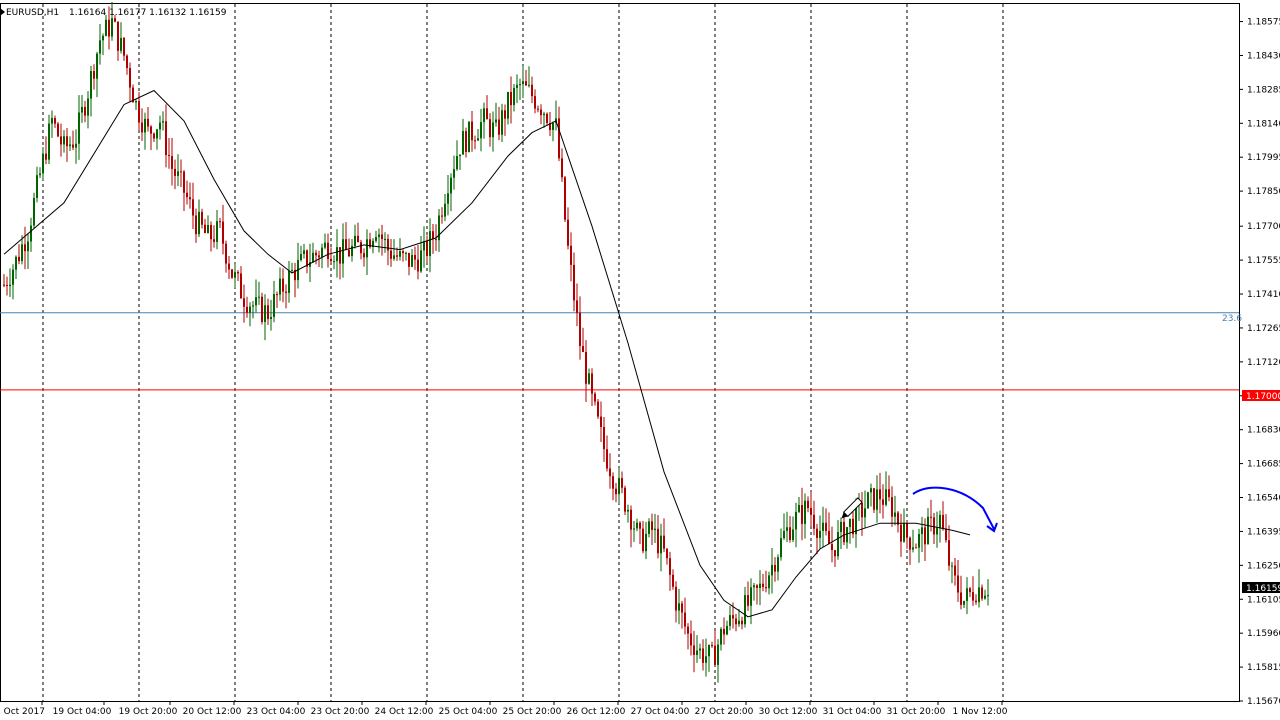 This screenshot has width=1280, height=720. What do you see at coordinates (1263, 192) in the screenshot?
I see `price-tick-label: 1.17850` at bounding box center [1263, 192].